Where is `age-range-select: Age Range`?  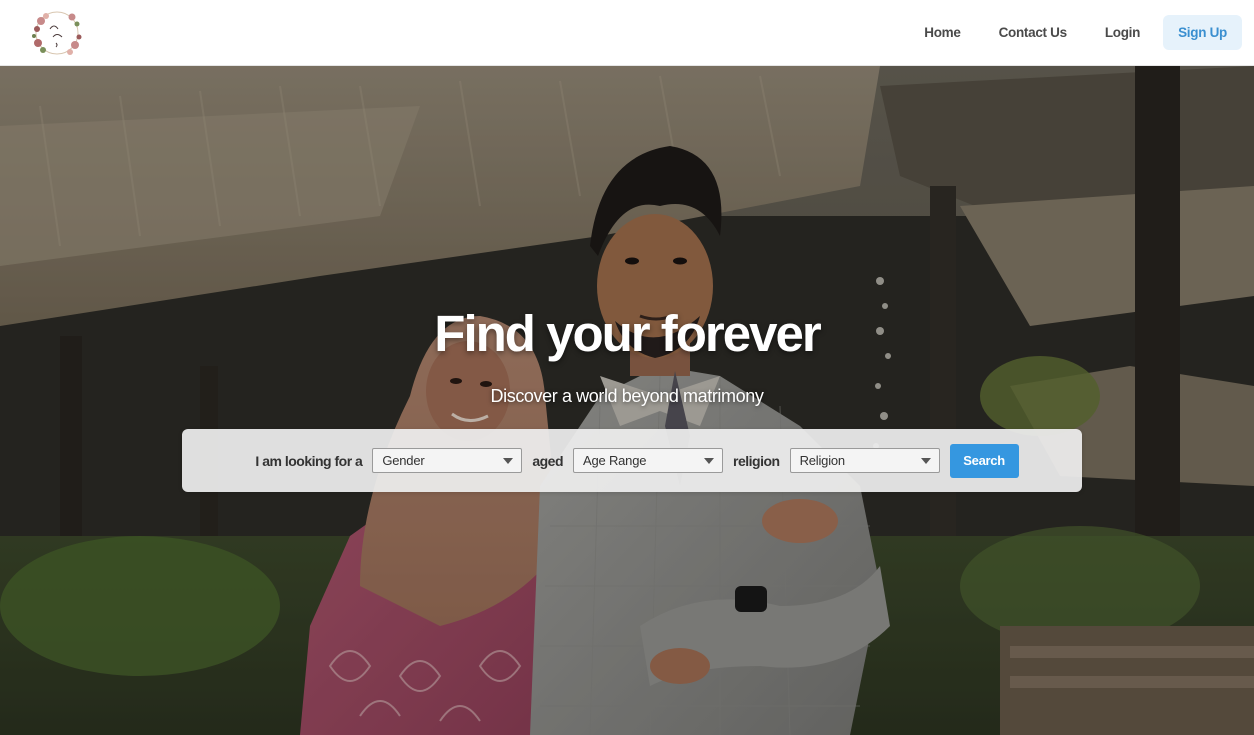 age-range-select: Age Range is located at coordinates (648, 460).